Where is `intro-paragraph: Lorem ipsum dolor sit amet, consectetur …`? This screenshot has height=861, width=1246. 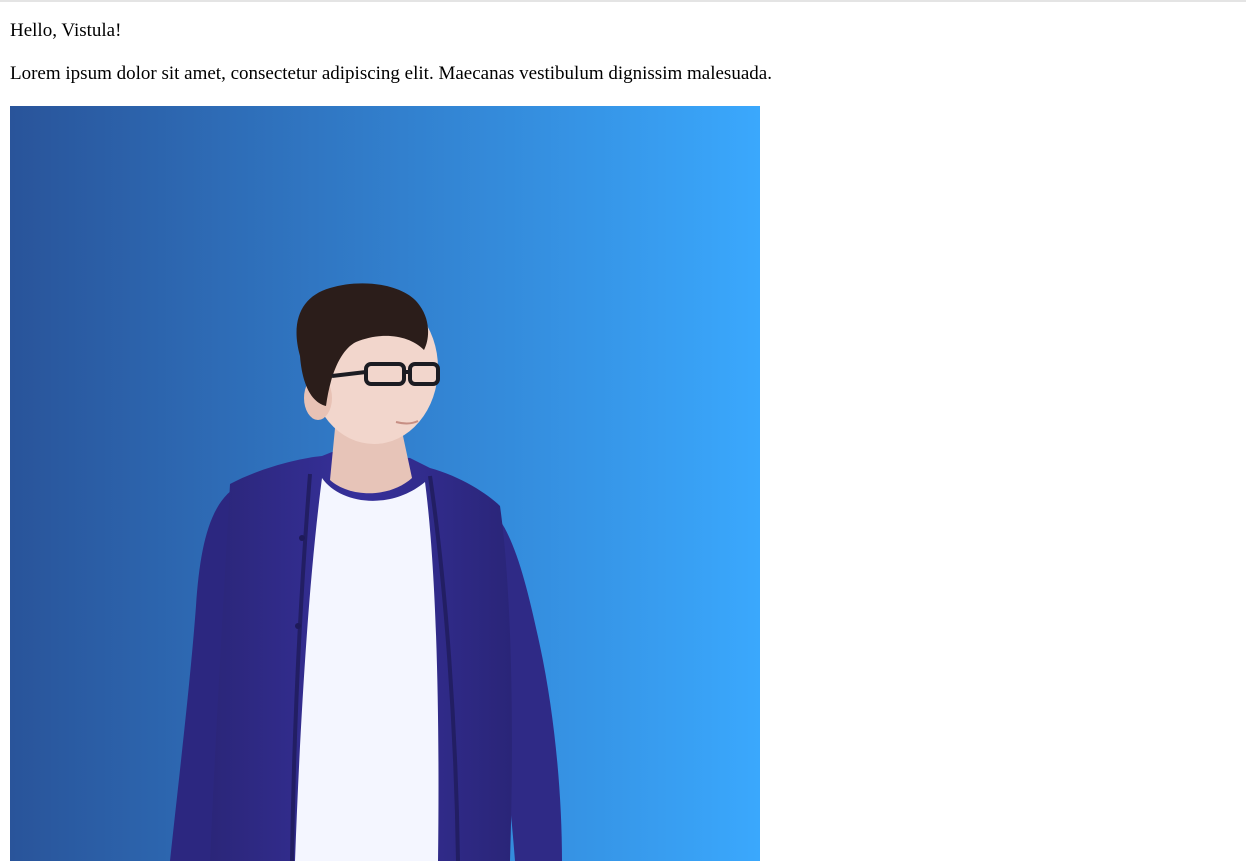 intro-paragraph: Lorem ipsum dolor sit amet, consectetur … is located at coordinates (391, 73).